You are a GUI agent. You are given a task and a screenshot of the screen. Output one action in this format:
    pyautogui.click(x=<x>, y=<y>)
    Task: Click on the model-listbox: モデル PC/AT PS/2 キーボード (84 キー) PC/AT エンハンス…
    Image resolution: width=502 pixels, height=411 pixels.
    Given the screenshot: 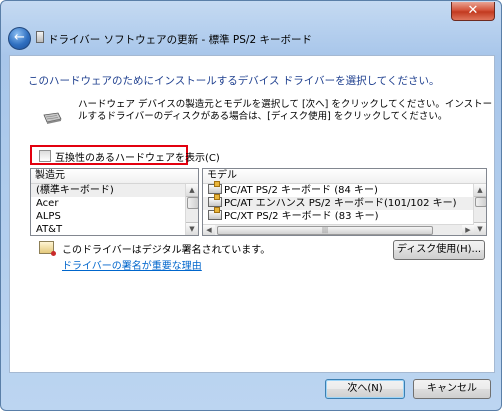 What is the action you would take?
    pyautogui.click(x=344, y=202)
    